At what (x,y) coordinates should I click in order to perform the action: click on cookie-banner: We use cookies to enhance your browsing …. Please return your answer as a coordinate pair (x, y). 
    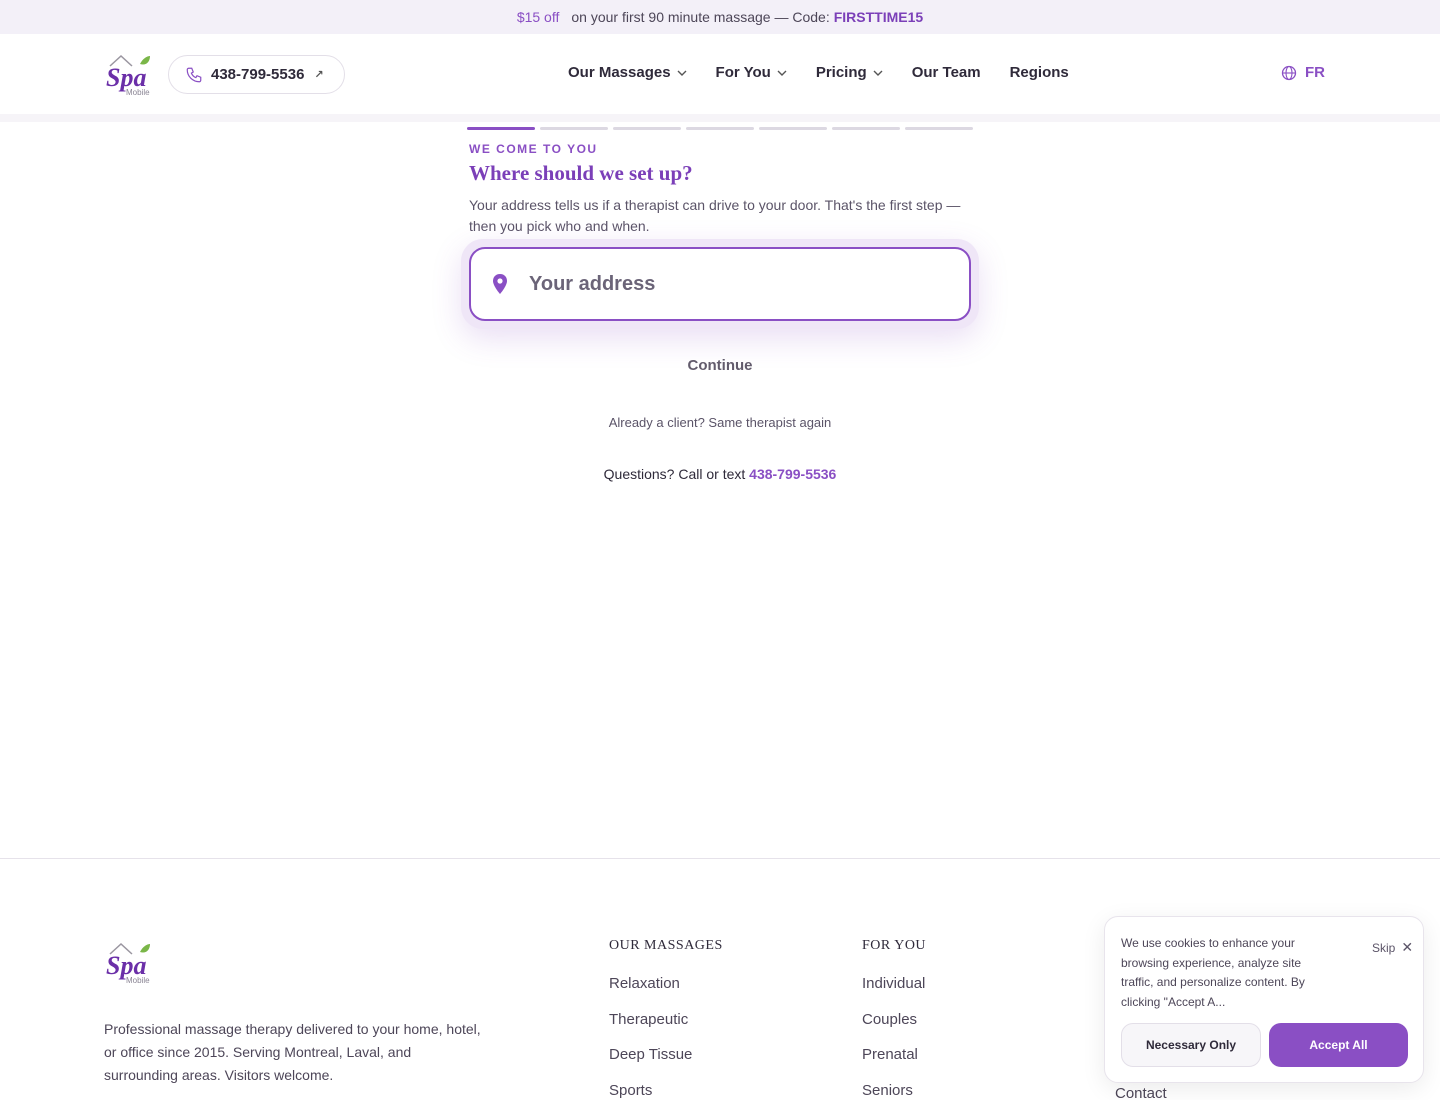
    Looking at the image, I should click on (1264, 999).